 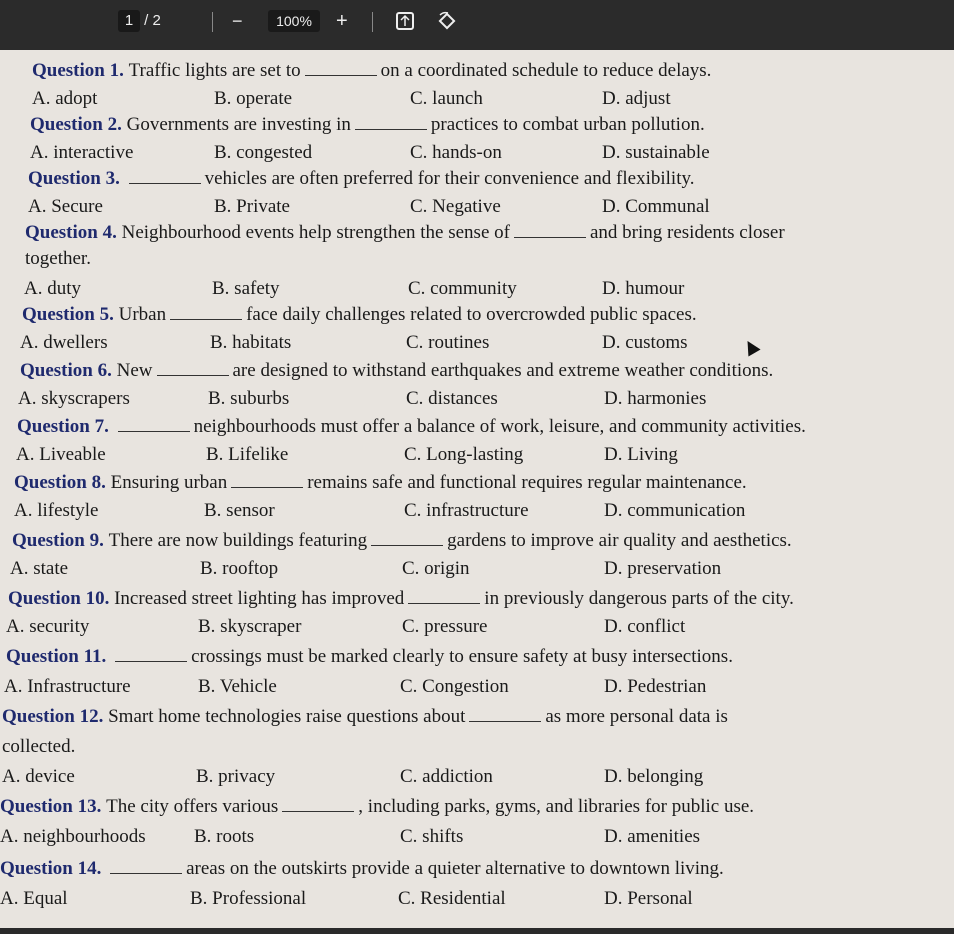 What do you see at coordinates (38, 776) in the screenshot?
I see `answer-option: A. device` at bounding box center [38, 776].